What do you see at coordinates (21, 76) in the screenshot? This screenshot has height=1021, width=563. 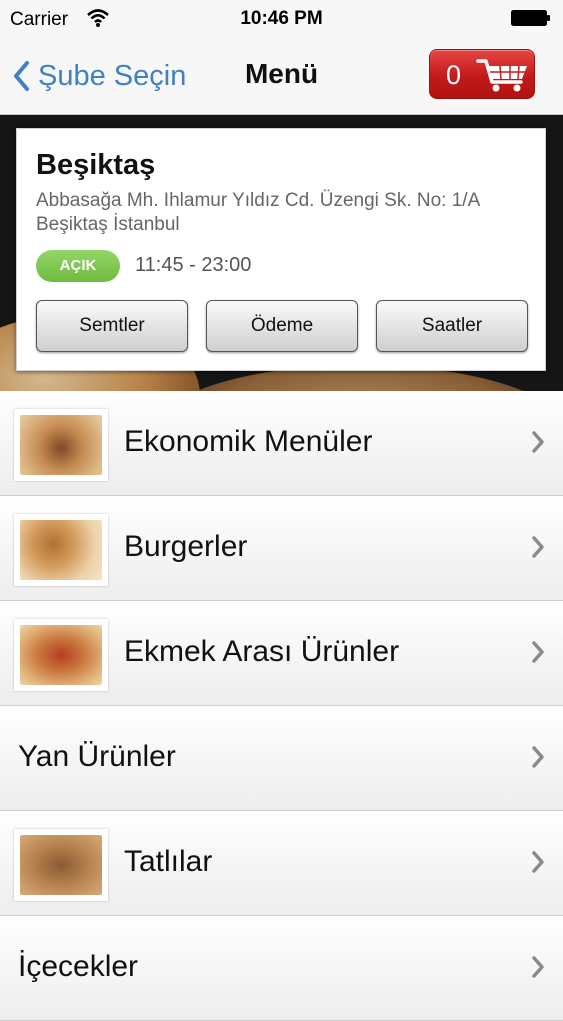 I see `chevron-left-icon` at bounding box center [21, 76].